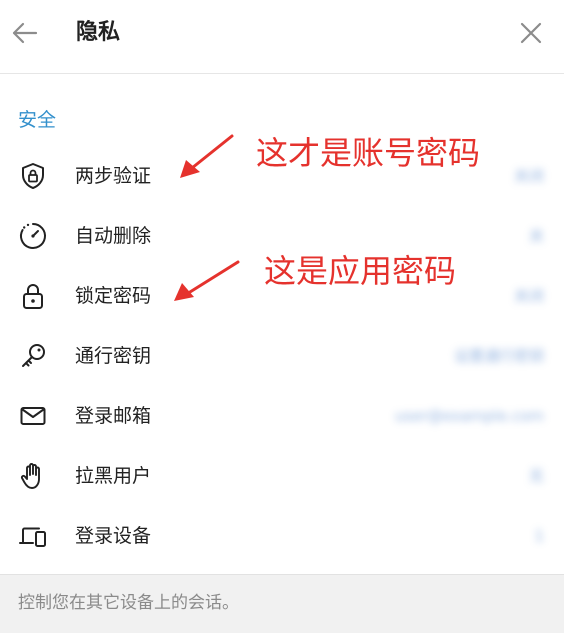  I want to click on close-icon, so click(531, 33).